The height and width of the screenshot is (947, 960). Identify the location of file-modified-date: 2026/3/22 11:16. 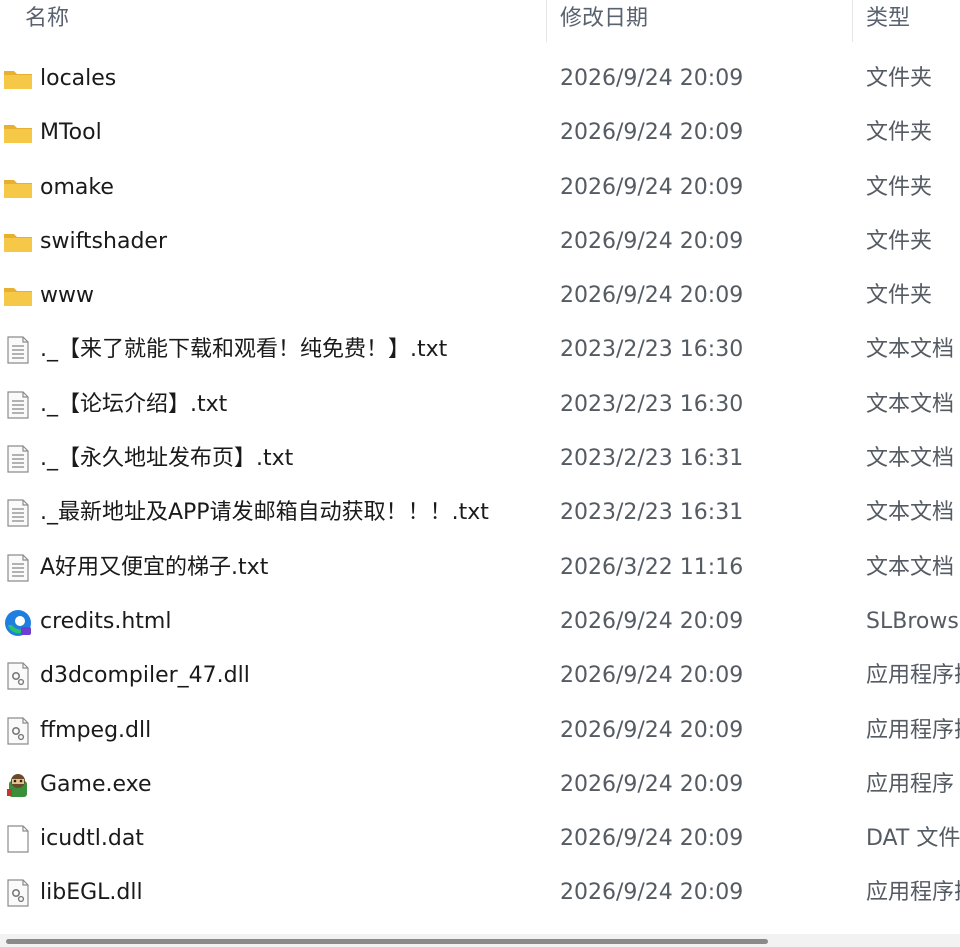
(652, 567).